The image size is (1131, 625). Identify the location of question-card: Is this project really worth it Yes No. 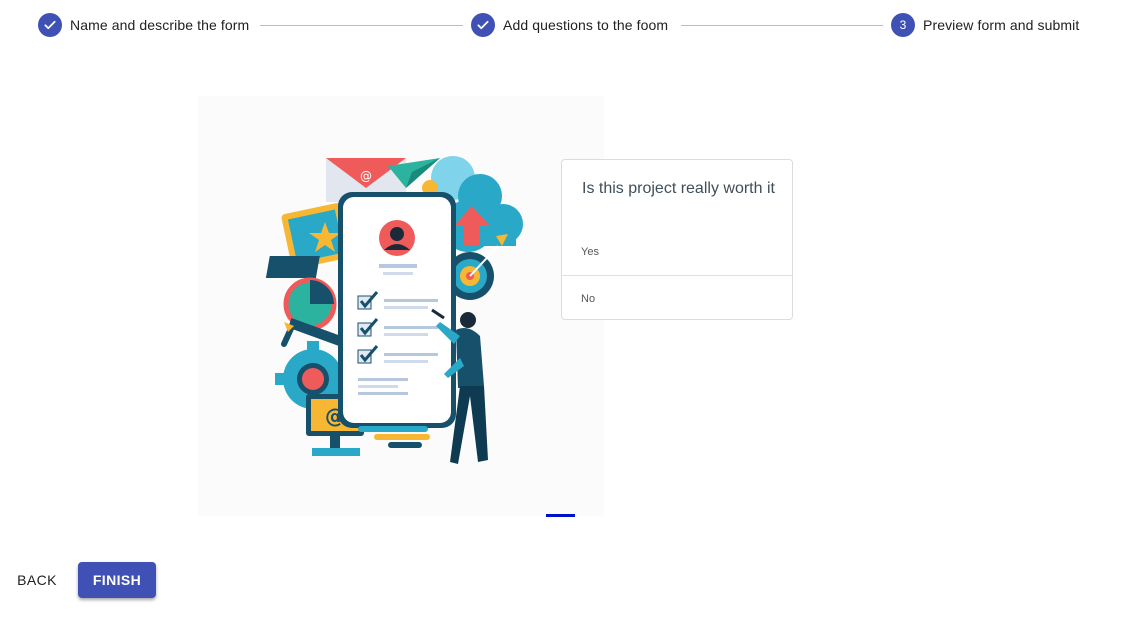
(677, 239).